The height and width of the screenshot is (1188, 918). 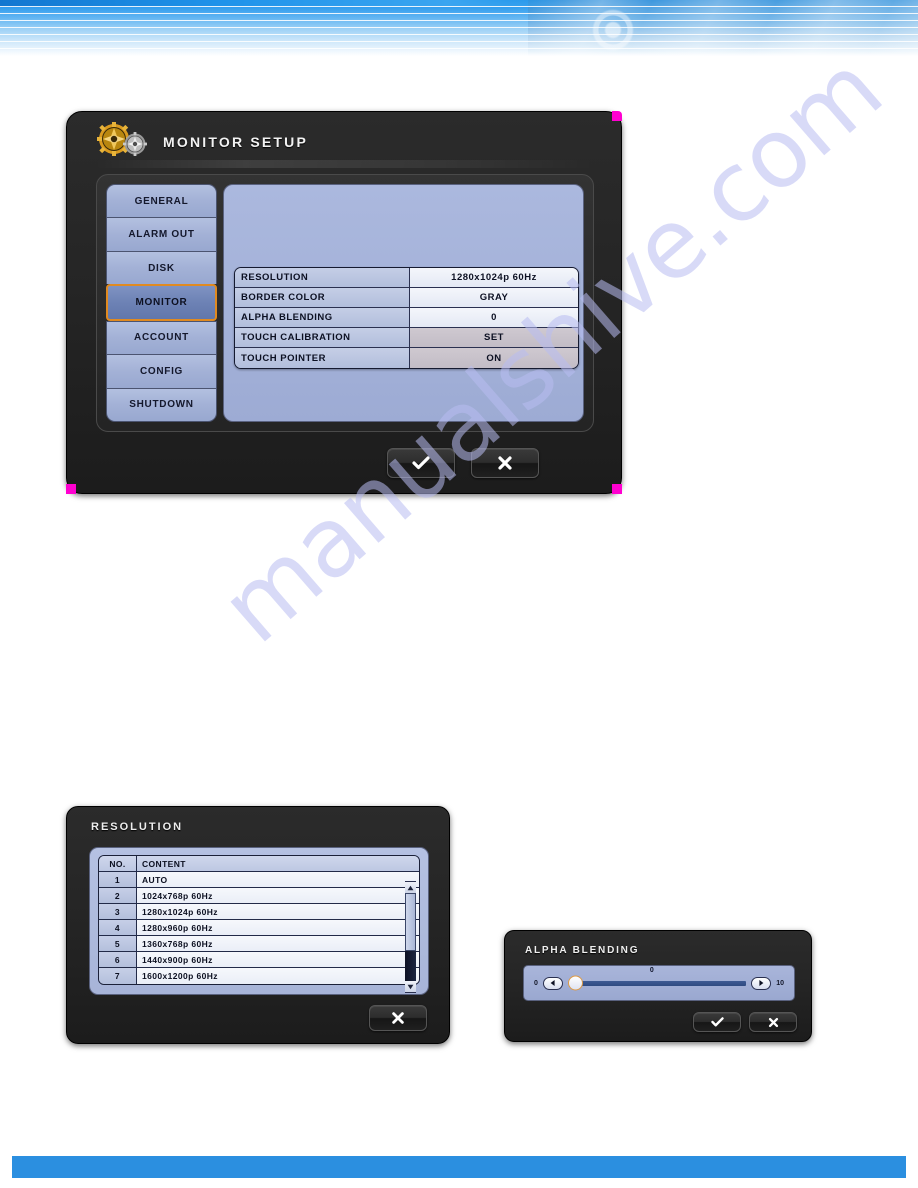 I want to click on corner-artifact-bottom-left, so click(x=71, y=489).